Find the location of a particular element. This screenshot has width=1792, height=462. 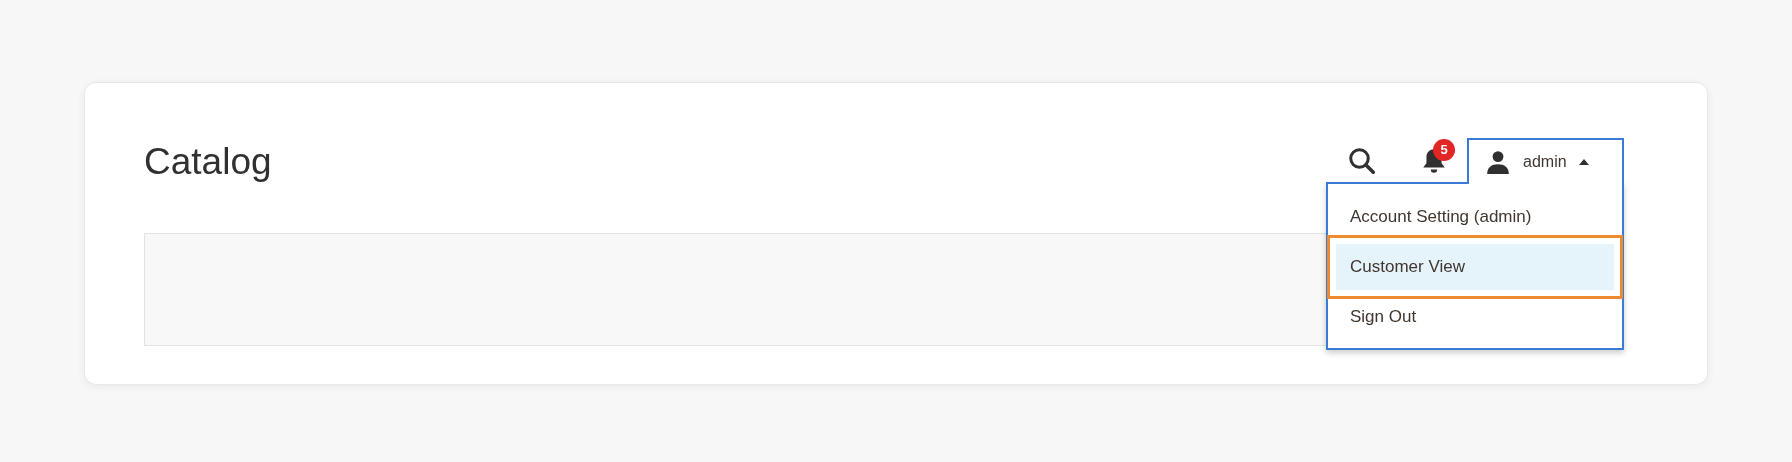

notification-badge: 5 is located at coordinates (1444, 150).